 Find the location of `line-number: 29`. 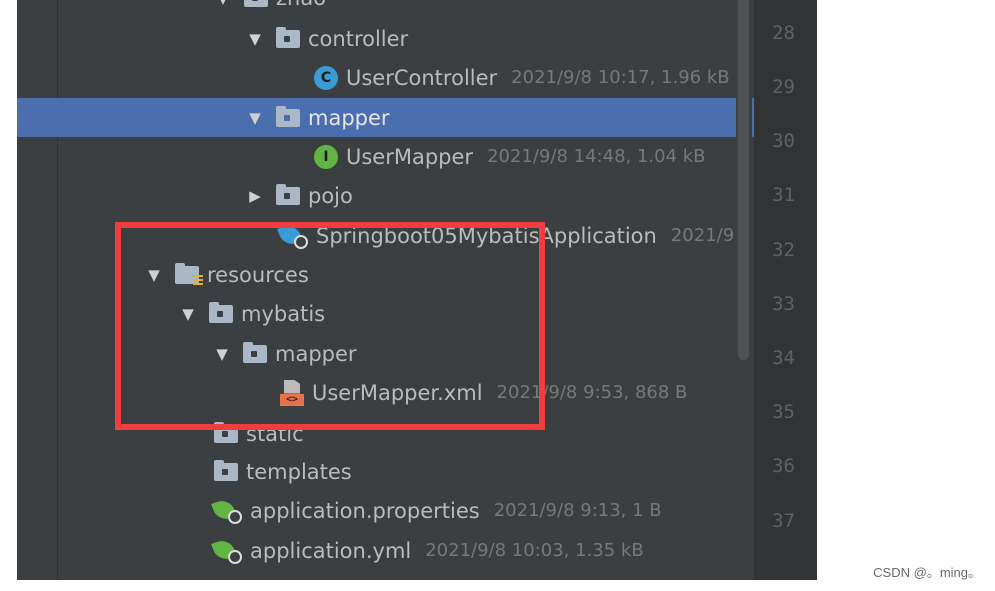

line-number: 29 is located at coordinates (783, 87).